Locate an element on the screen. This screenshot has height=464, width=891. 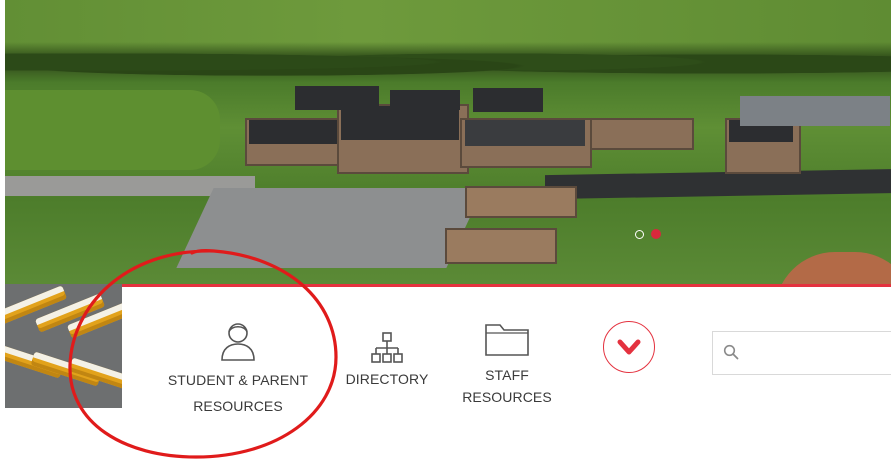
link-label: STAFF is located at coordinates (507, 375).